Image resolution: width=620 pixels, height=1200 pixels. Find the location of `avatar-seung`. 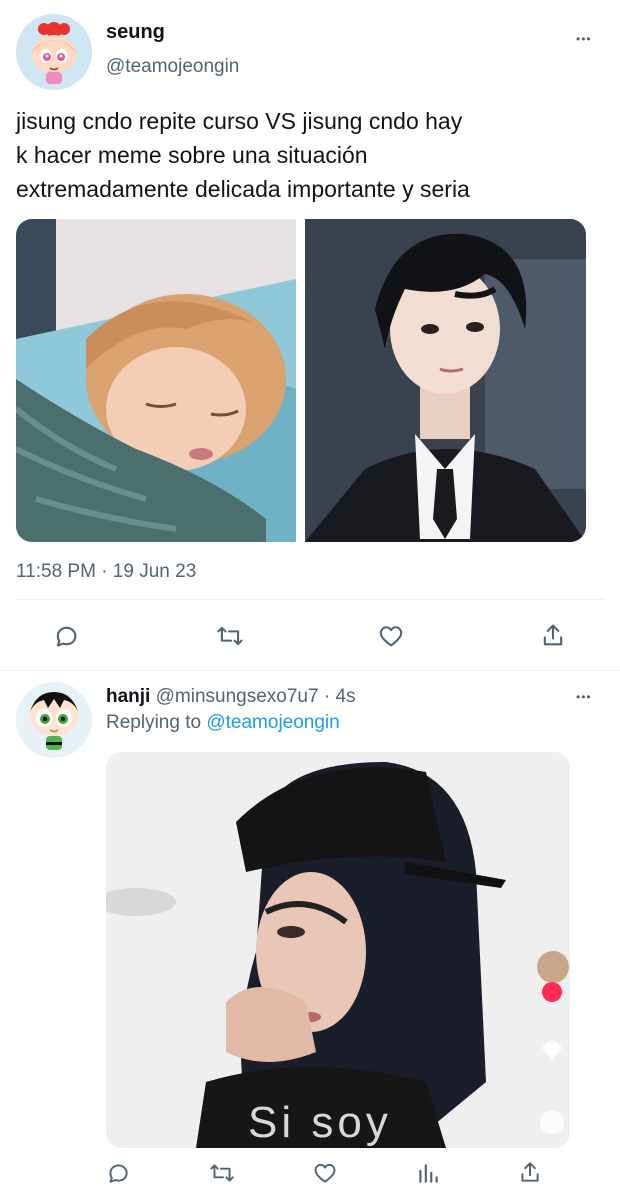

avatar-seung is located at coordinates (54, 52).